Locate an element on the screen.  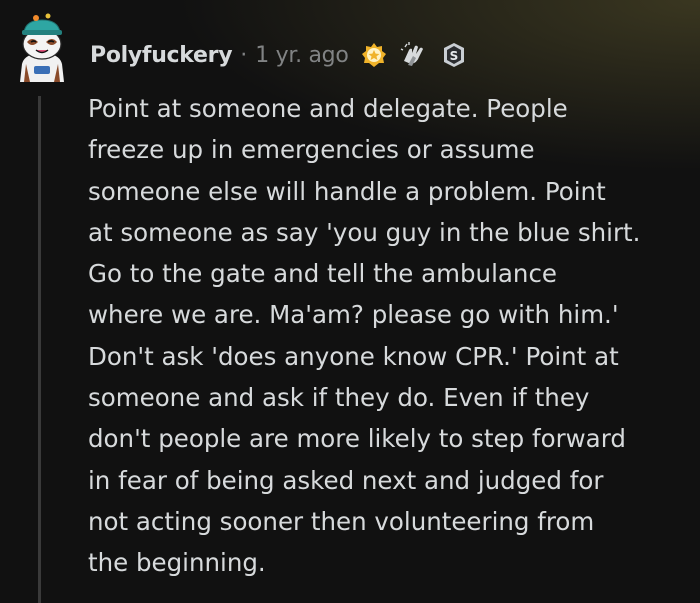
thread-line is located at coordinates (39, 349).